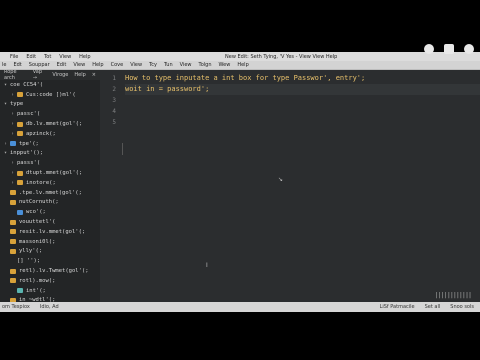  Describe the element at coordinates (15, 75) in the screenshot. I see `sidebar-tab: Rope arch` at that location.